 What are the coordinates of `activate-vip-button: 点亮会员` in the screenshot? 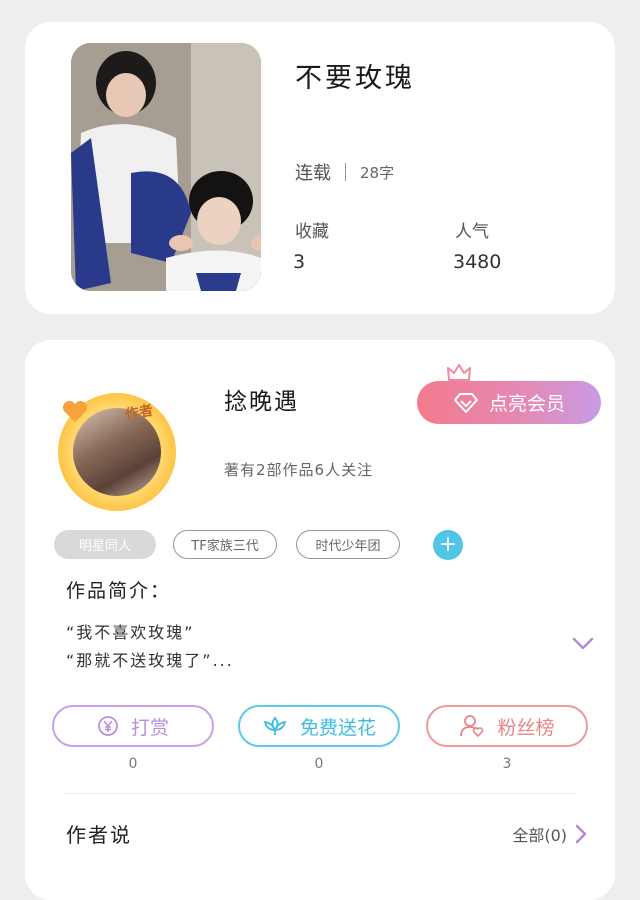 It's located at (509, 402).